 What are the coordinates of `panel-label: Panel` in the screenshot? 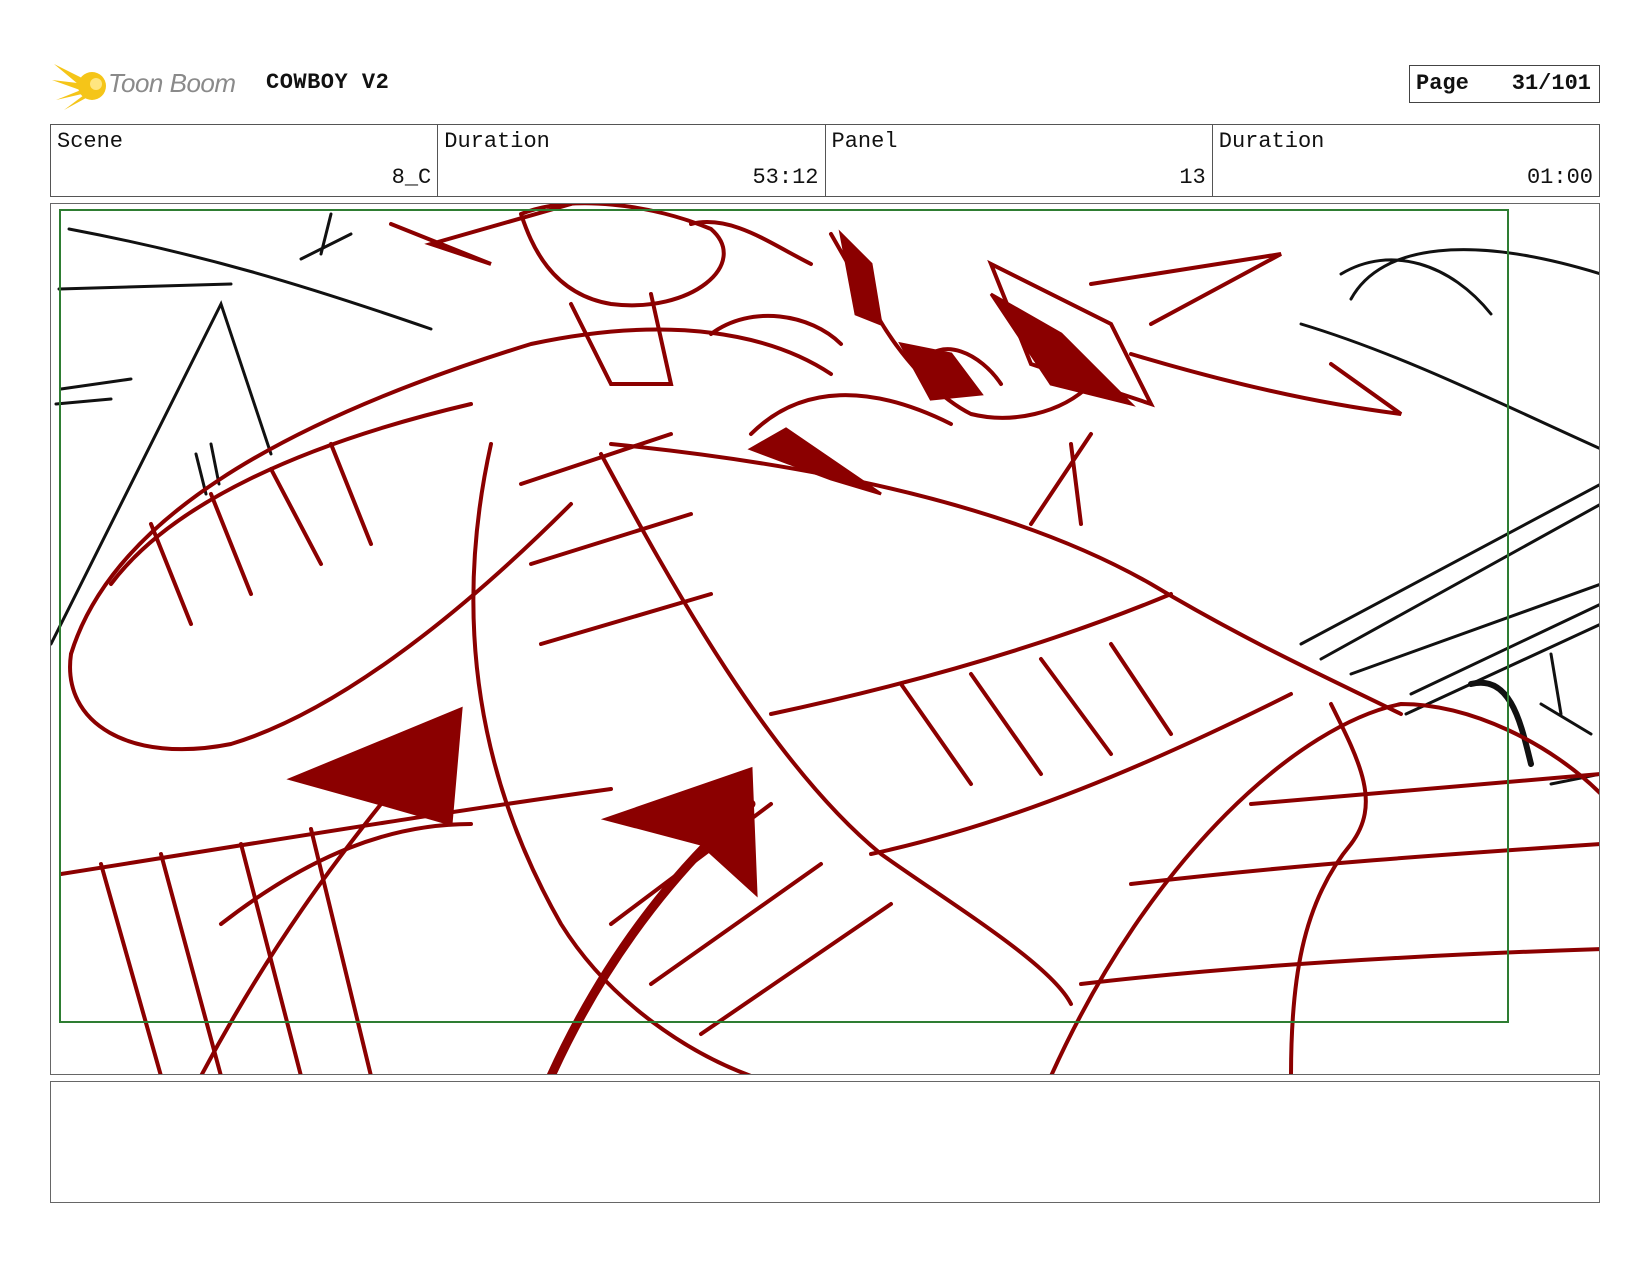 It's located at (864, 141).